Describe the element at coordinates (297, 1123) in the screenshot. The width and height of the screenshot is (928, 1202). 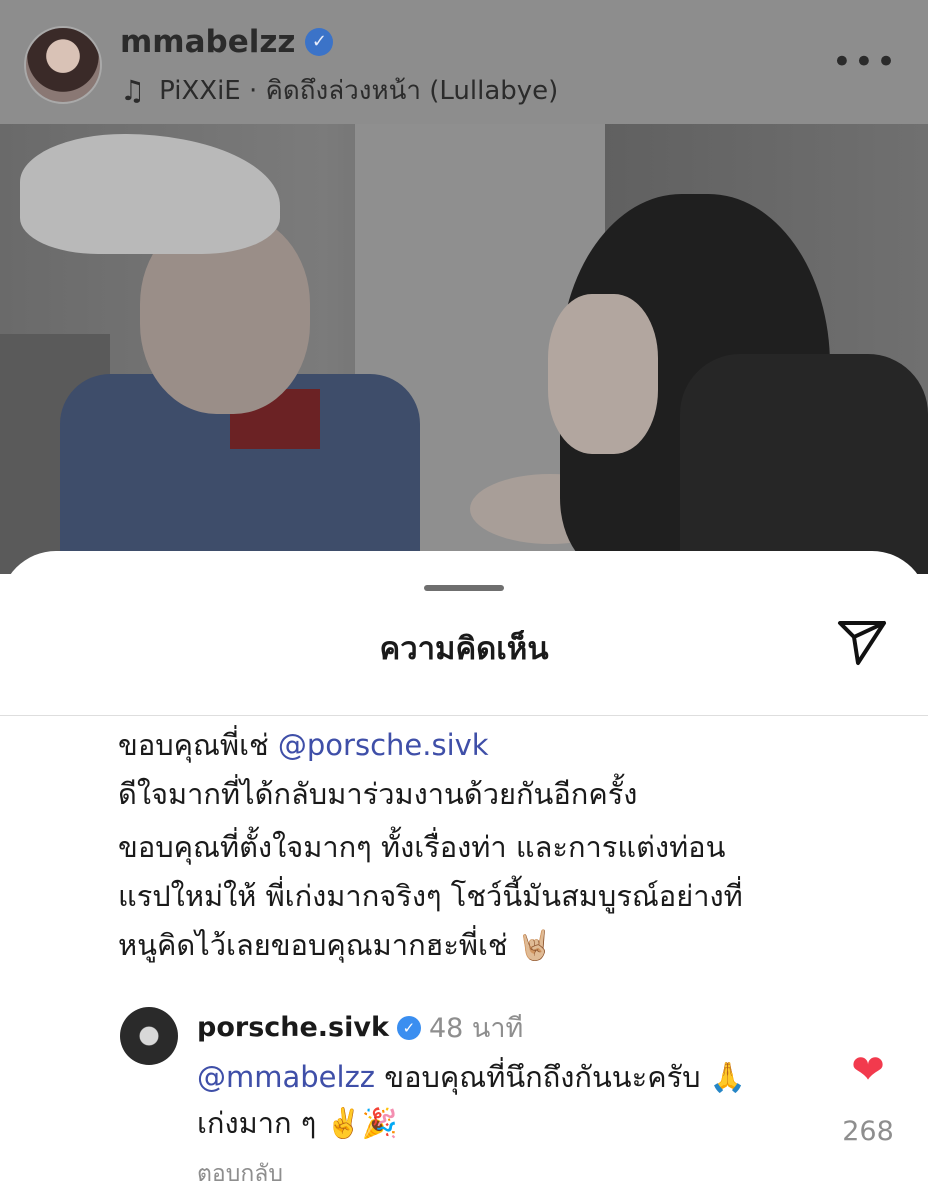
I see `reply-text-line: เก่งมาก ๆ ✌️🎉` at that location.